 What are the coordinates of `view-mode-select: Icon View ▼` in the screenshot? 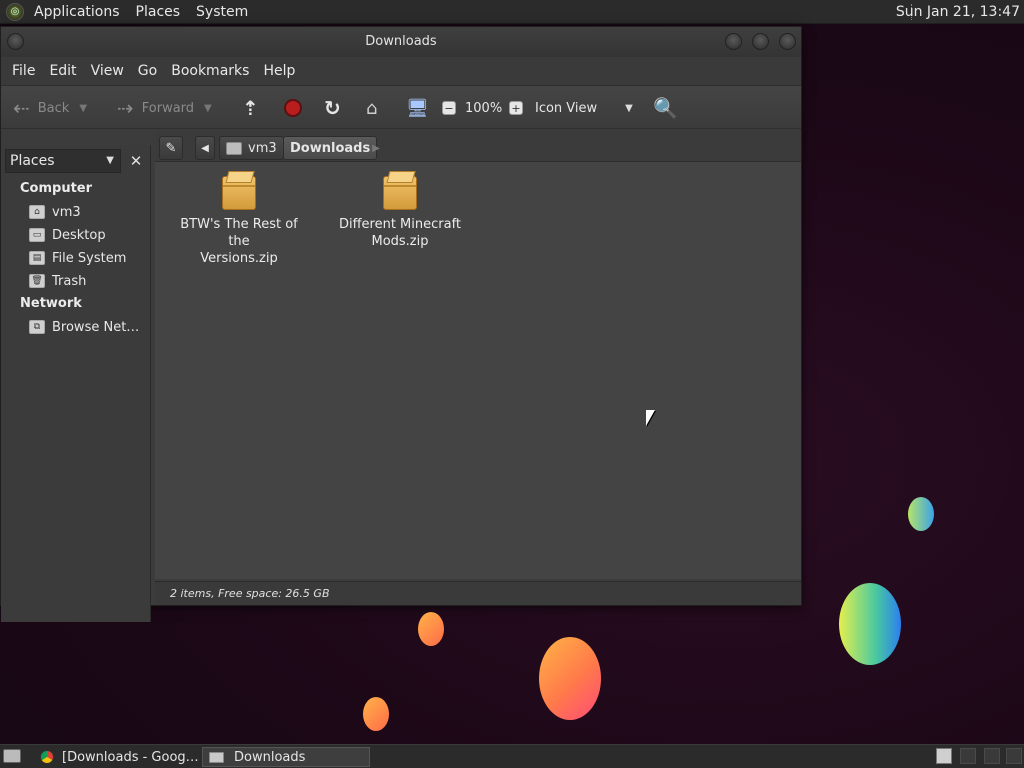 It's located at (584, 108).